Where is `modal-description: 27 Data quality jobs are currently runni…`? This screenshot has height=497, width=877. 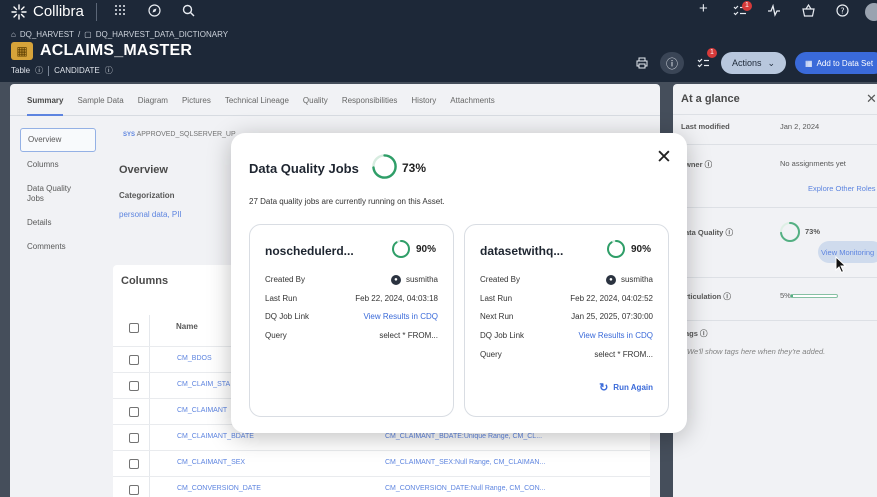 modal-description: 27 Data quality jobs are currently runni… is located at coordinates (347, 201).